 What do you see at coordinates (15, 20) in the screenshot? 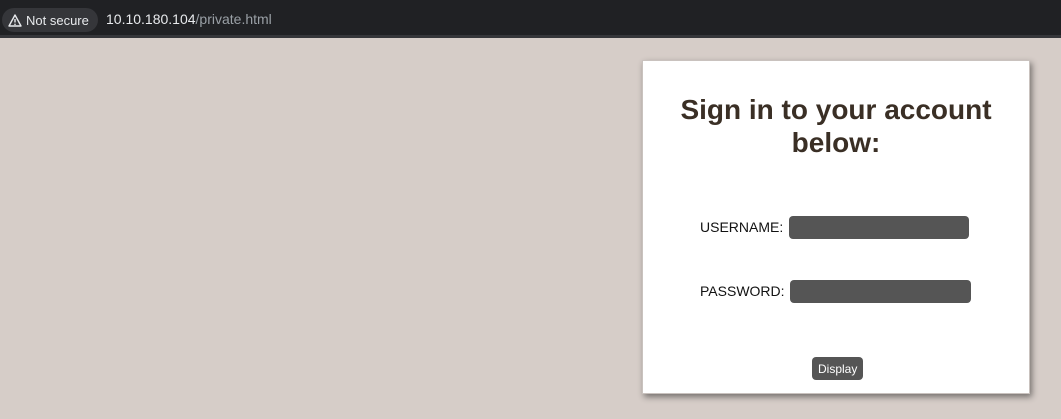
I see `warning-triangle-icon` at bounding box center [15, 20].